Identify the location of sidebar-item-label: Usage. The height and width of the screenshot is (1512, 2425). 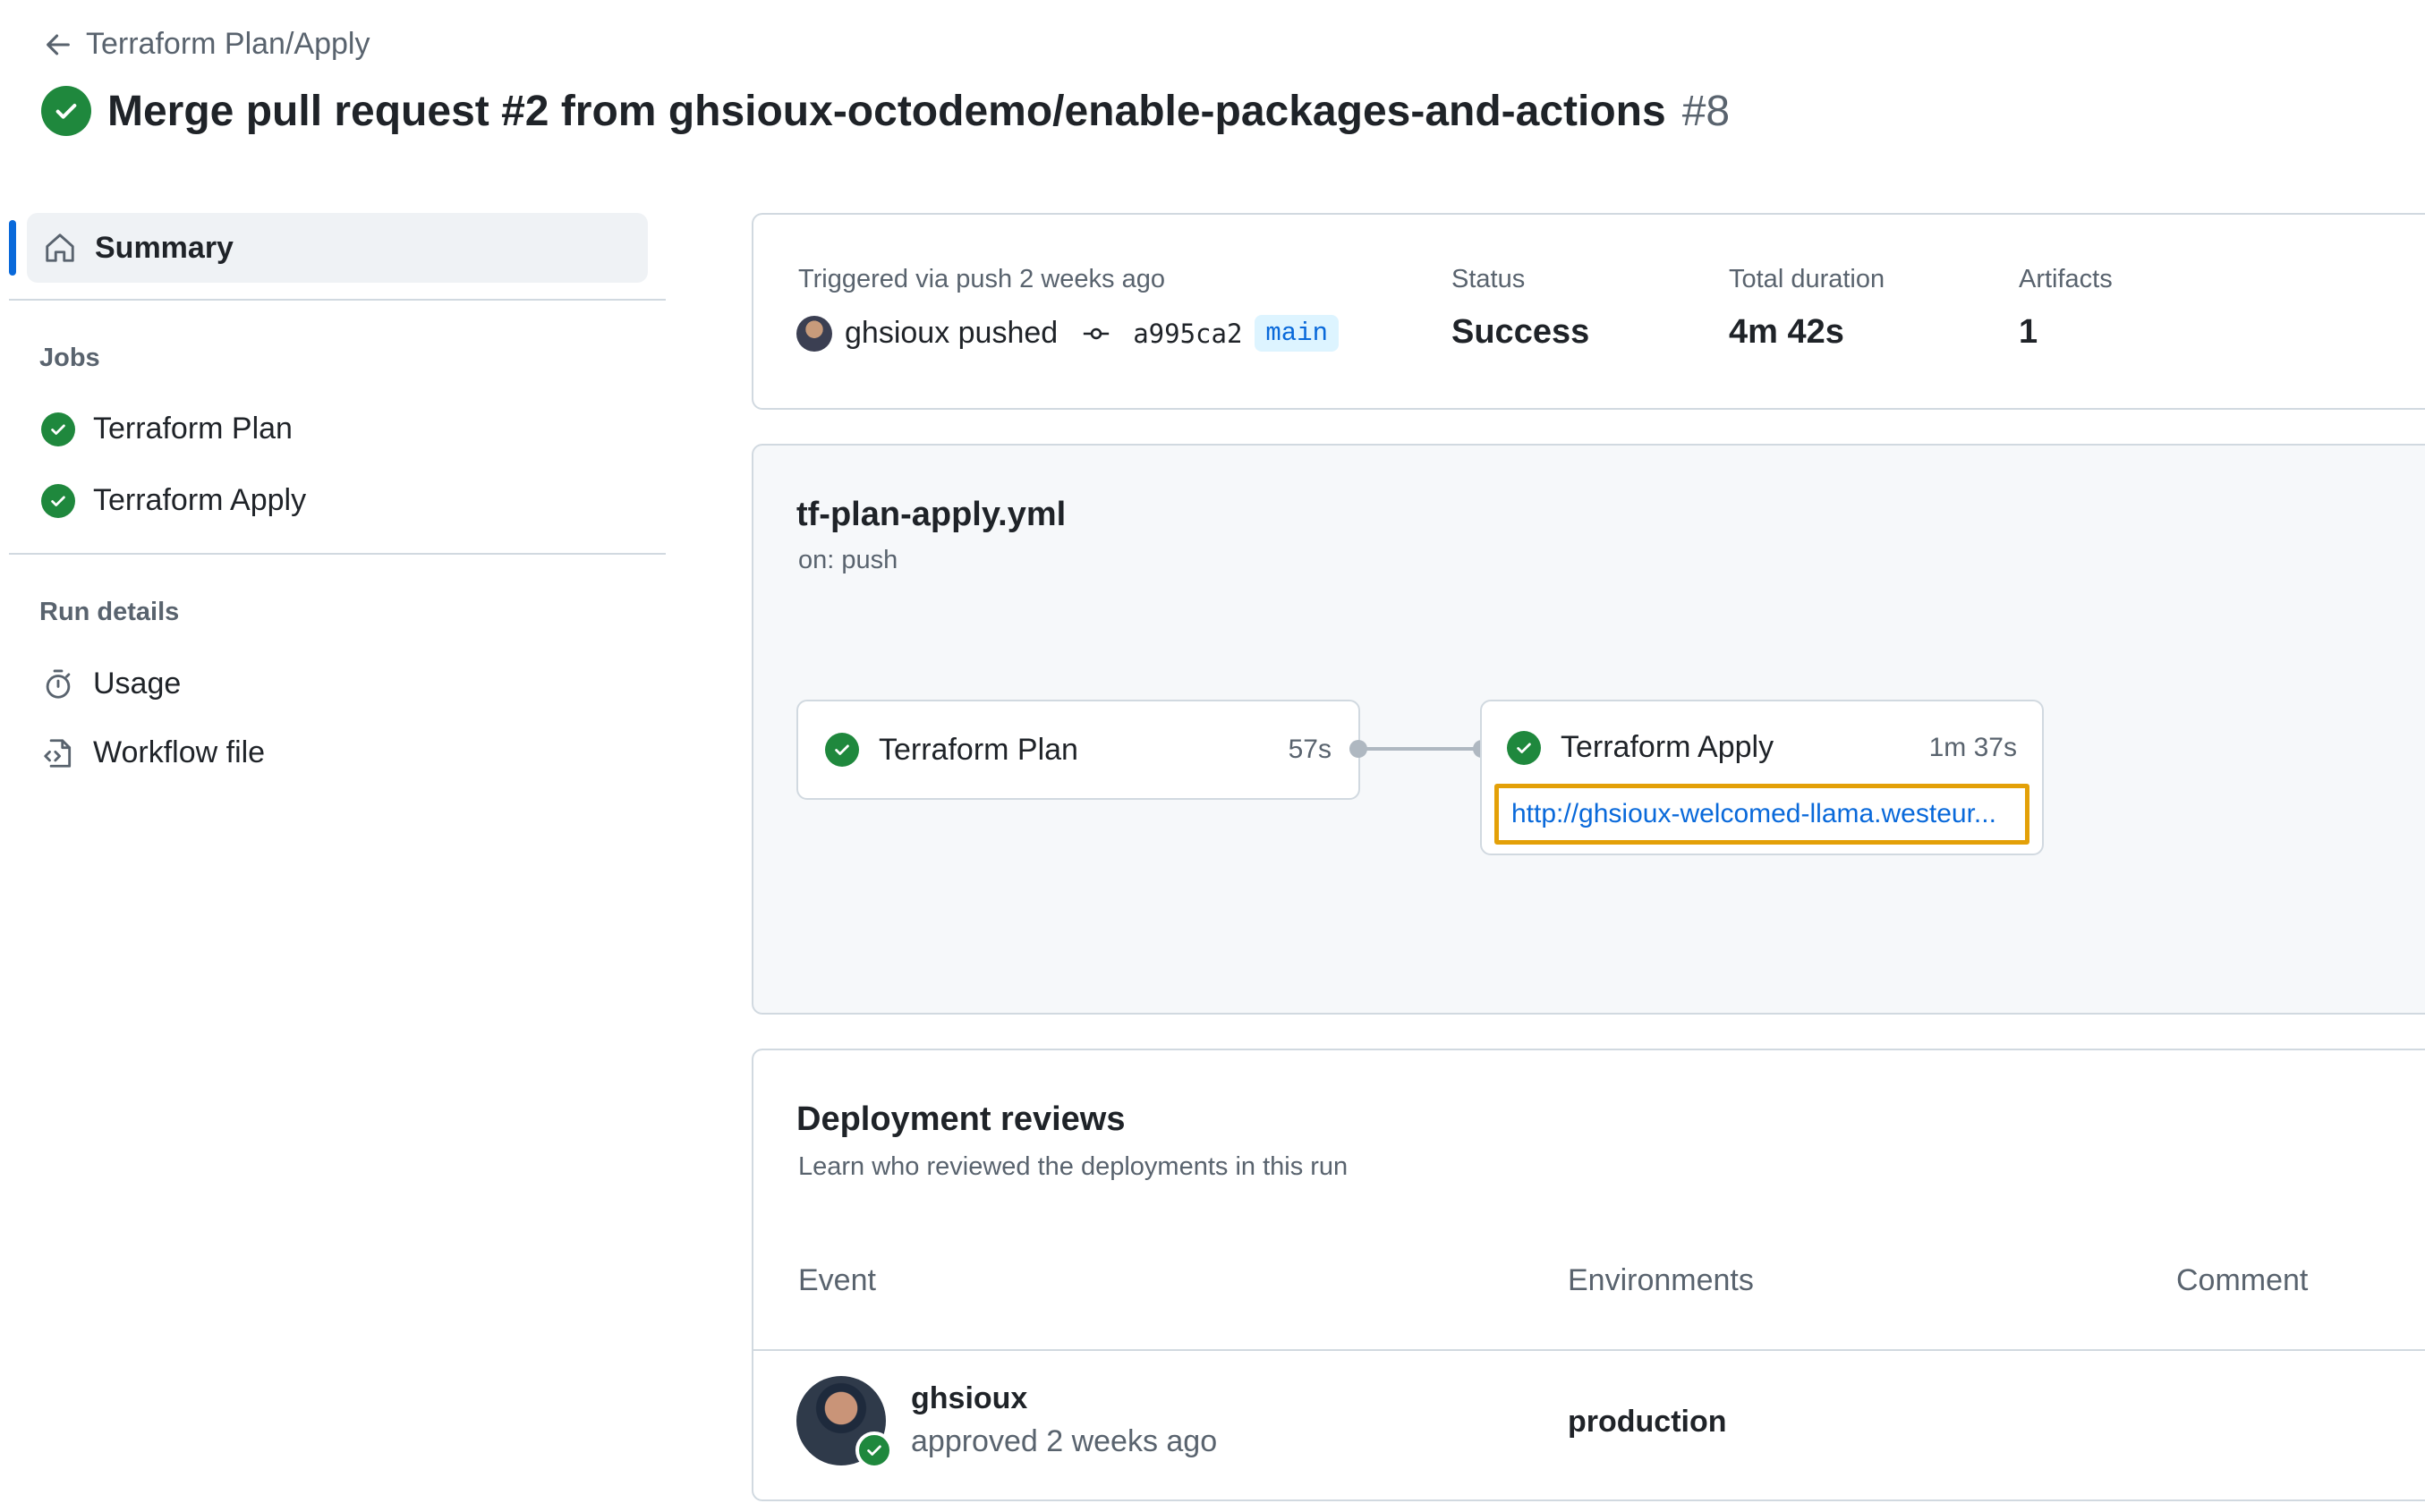
(137, 684).